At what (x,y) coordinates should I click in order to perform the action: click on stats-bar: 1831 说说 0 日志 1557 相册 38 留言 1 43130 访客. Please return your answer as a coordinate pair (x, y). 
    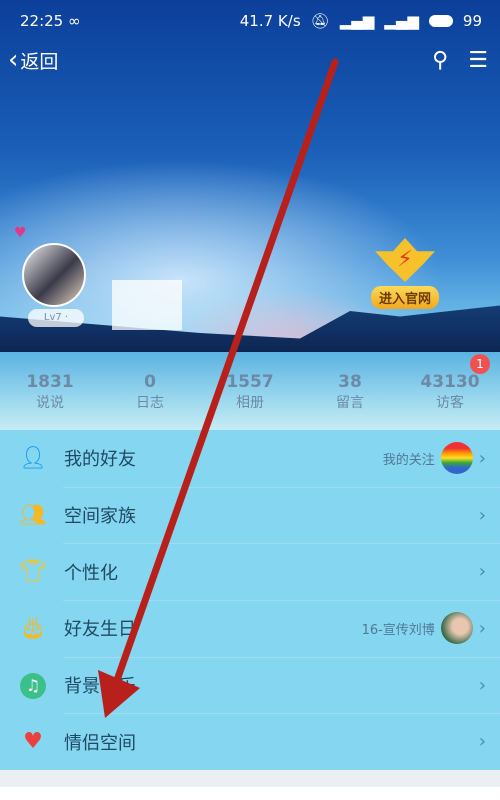
    Looking at the image, I should click on (250, 384).